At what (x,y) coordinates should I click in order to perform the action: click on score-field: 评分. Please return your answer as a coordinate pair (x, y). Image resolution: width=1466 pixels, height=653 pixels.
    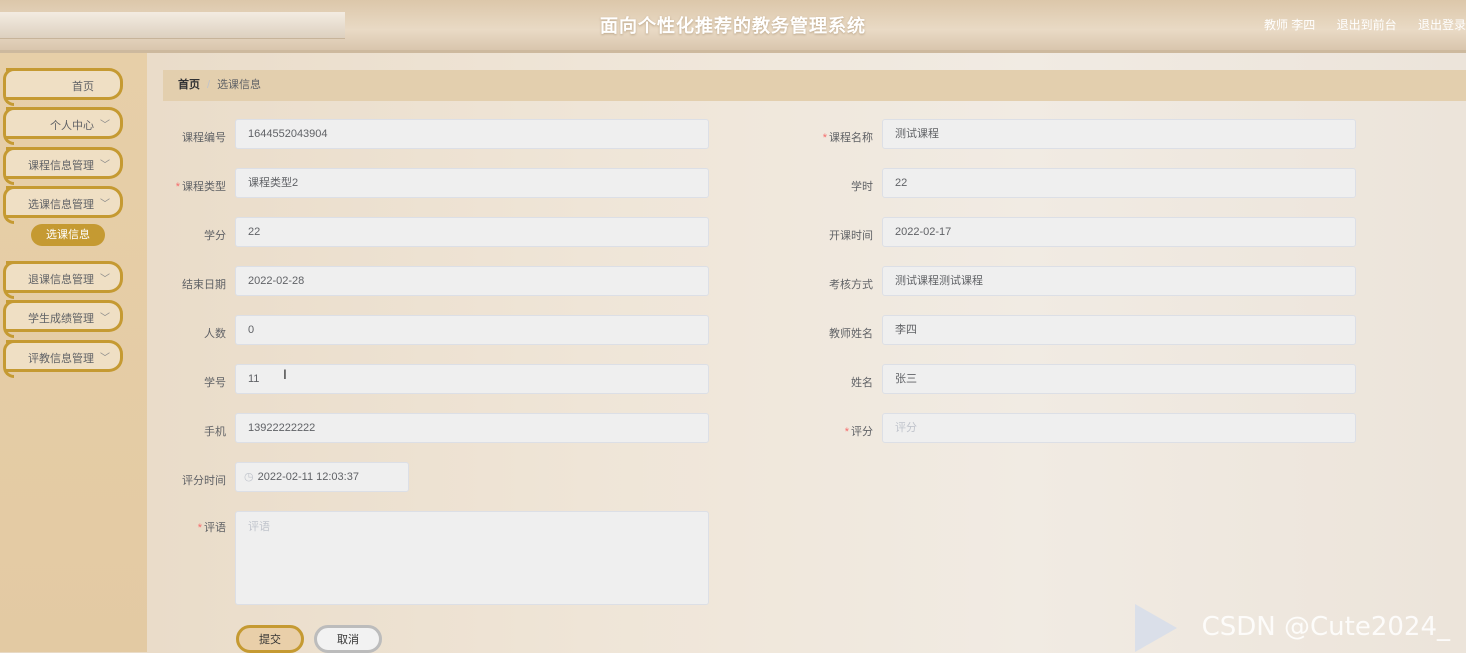
    Looking at the image, I should click on (1119, 428).